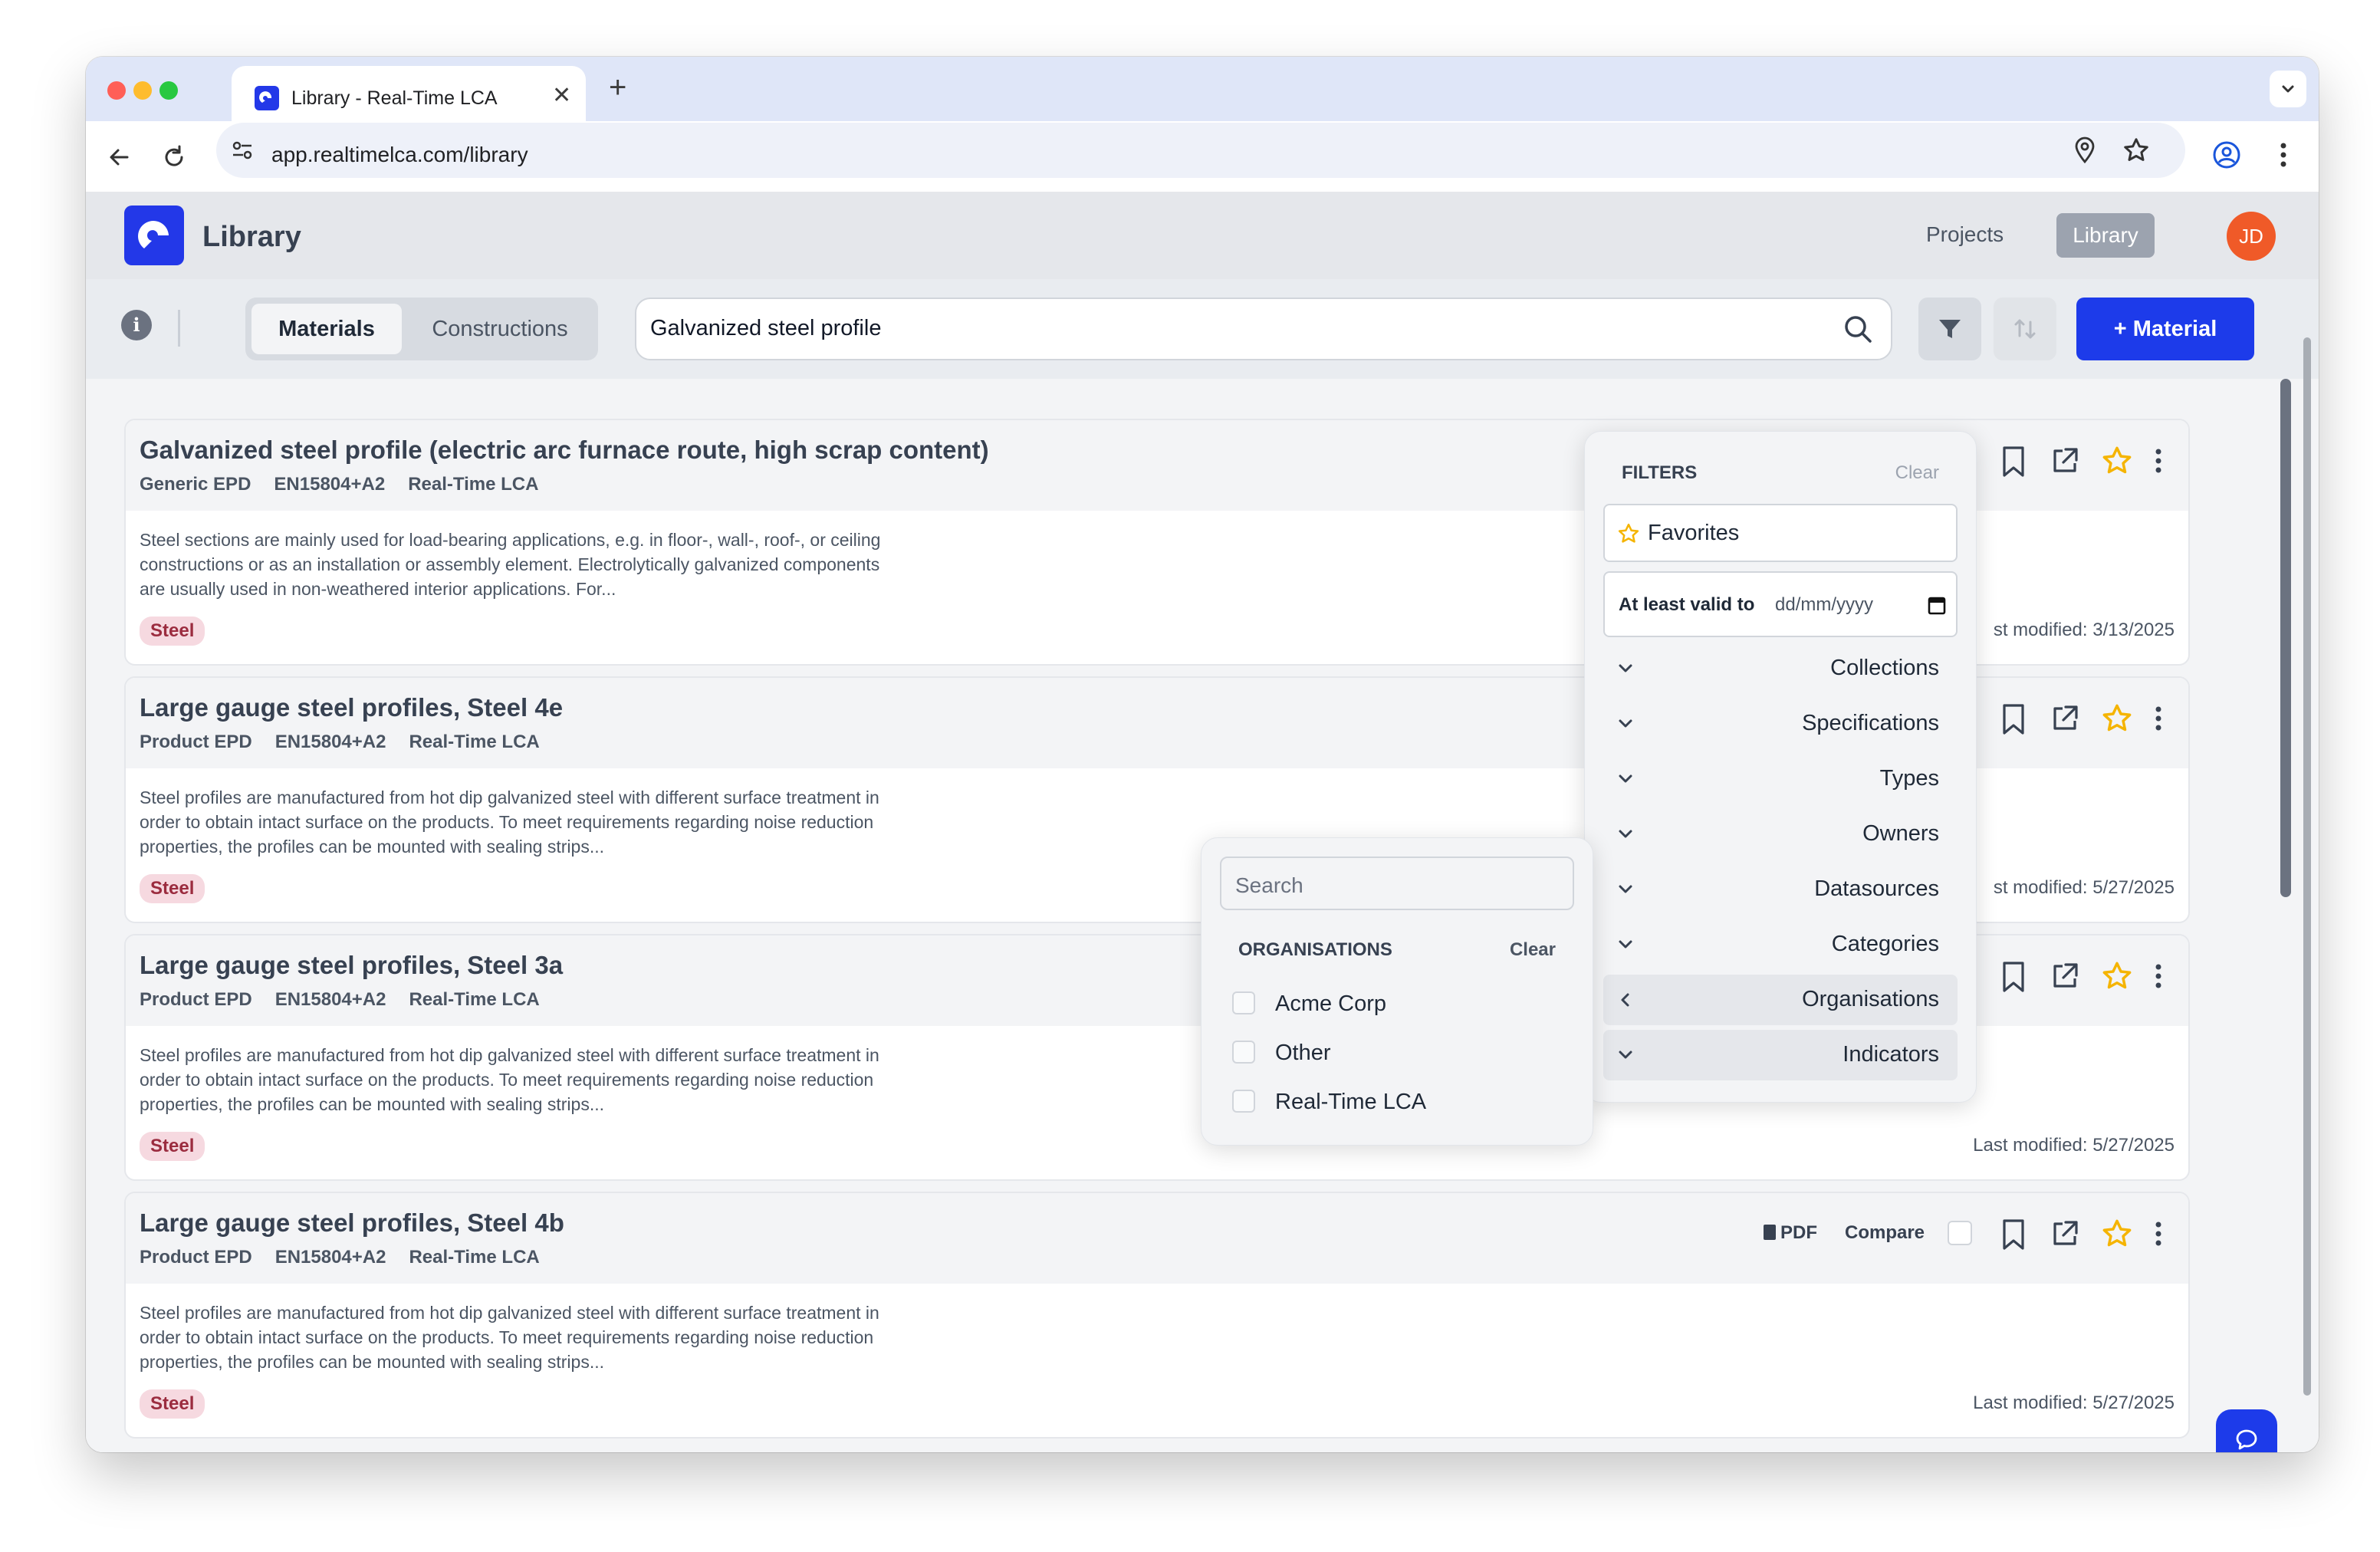 This screenshot has width=2380, height=1552. I want to click on filter-icon, so click(1950, 329).